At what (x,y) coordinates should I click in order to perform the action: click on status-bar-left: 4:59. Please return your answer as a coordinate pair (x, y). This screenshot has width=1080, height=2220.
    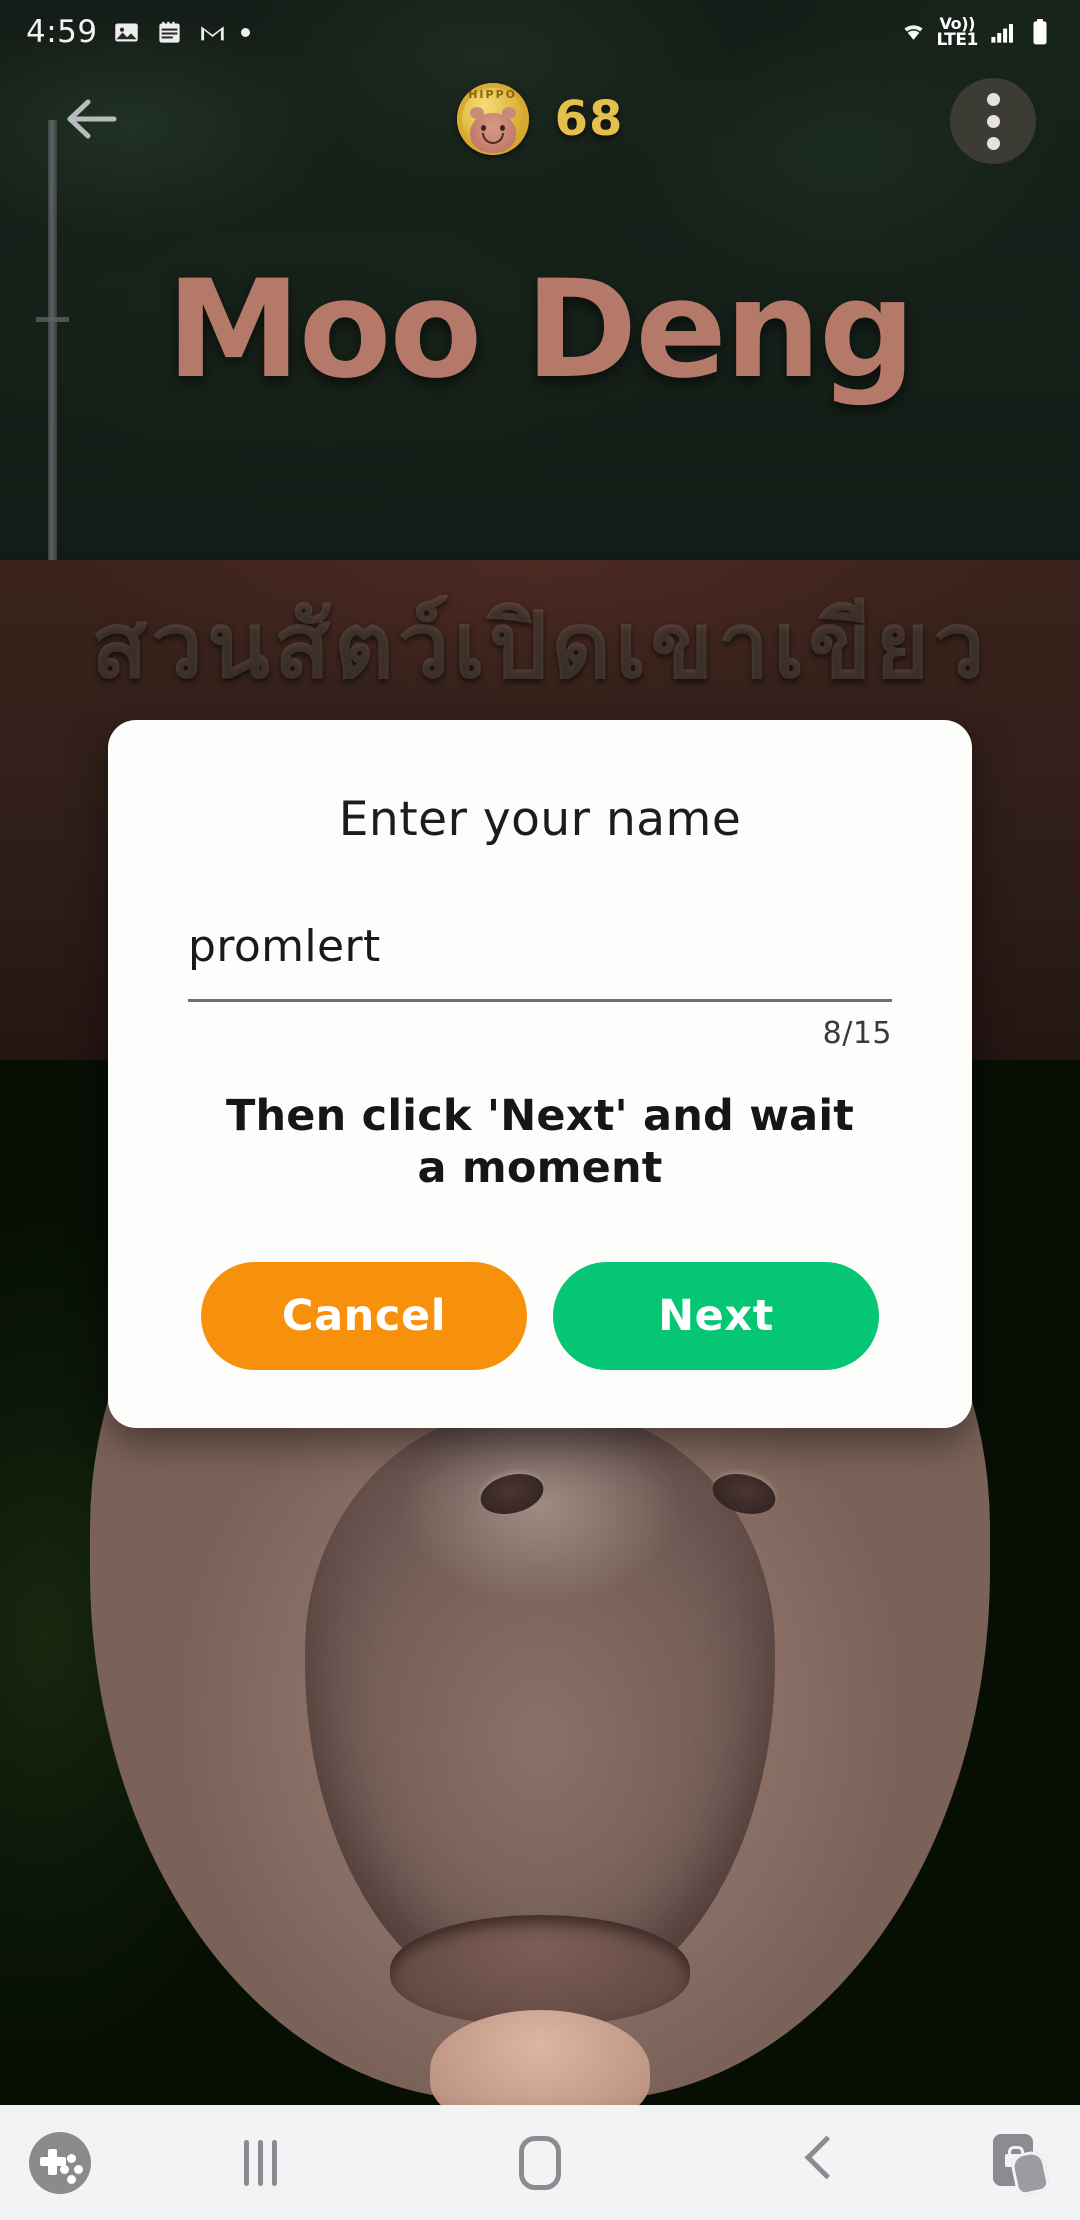
    Looking at the image, I should click on (138, 32).